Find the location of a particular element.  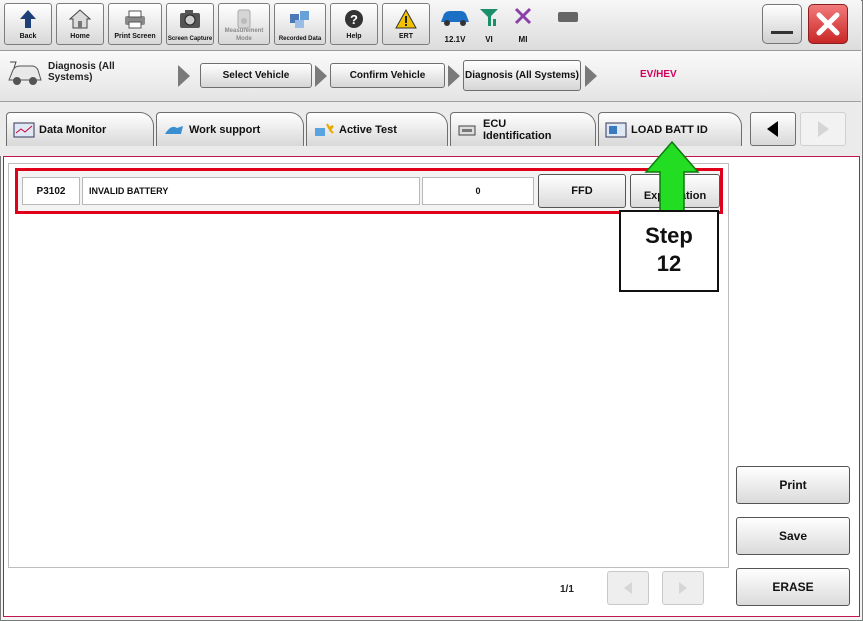

page-prev-button is located at coordinates (628, 588).